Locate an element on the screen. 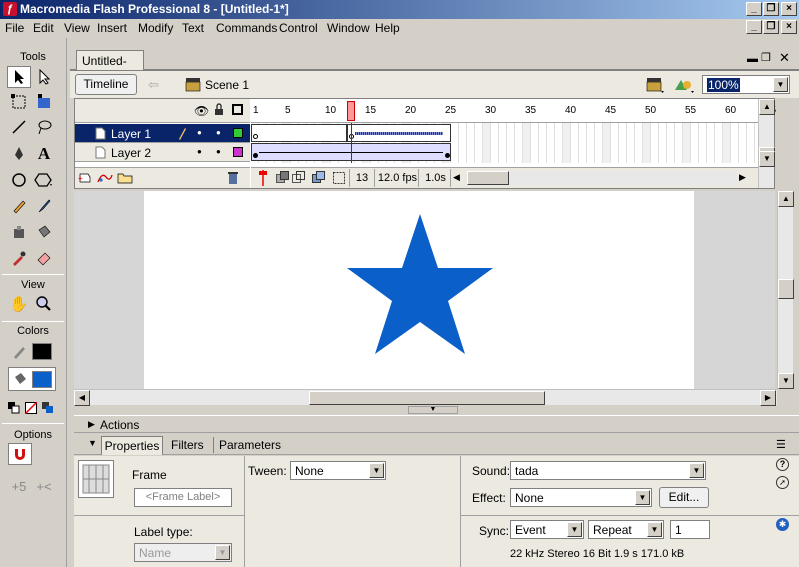 The image size is (799, 567). label-type-select: Name ▼ is located at coordinates (183, 552).